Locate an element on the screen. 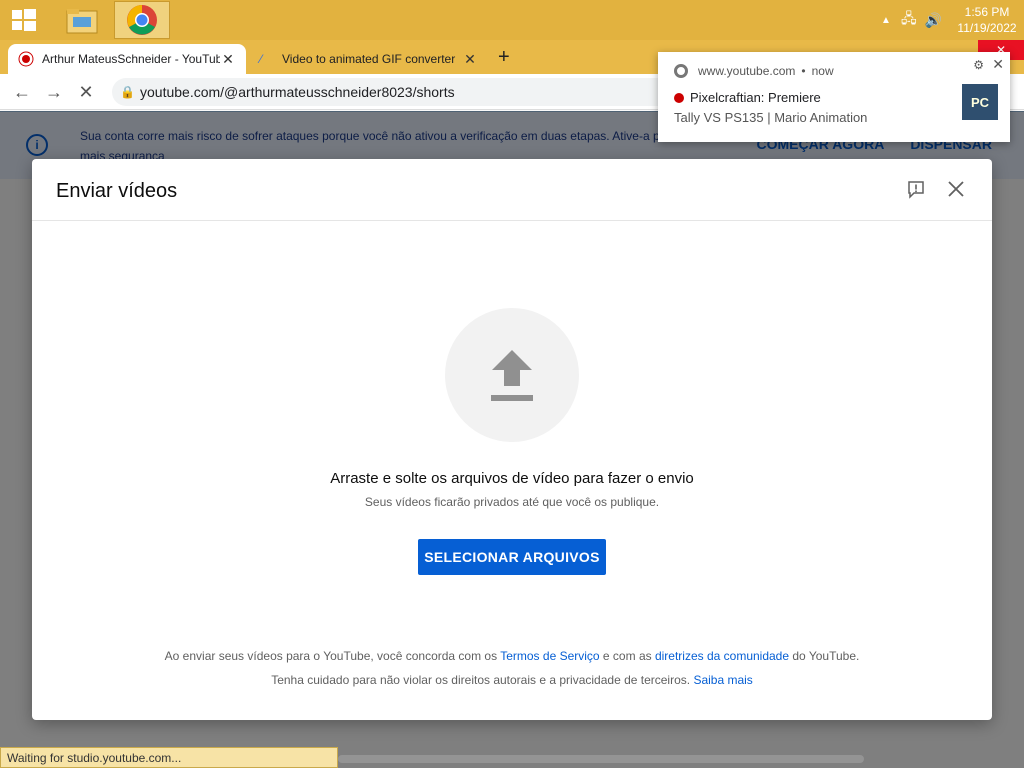  chrome-icon is located at coordinates (142, 20).